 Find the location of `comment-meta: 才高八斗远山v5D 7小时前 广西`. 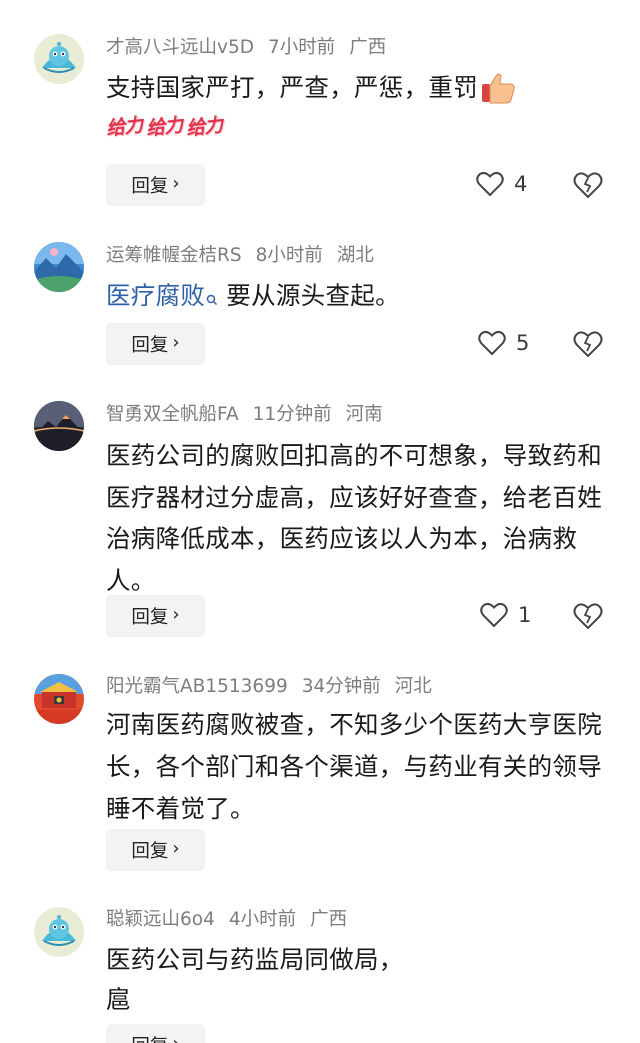

comment-meta: 才高八斗远山v5D 7小时前 广西 is located at coordinates (253, 48).